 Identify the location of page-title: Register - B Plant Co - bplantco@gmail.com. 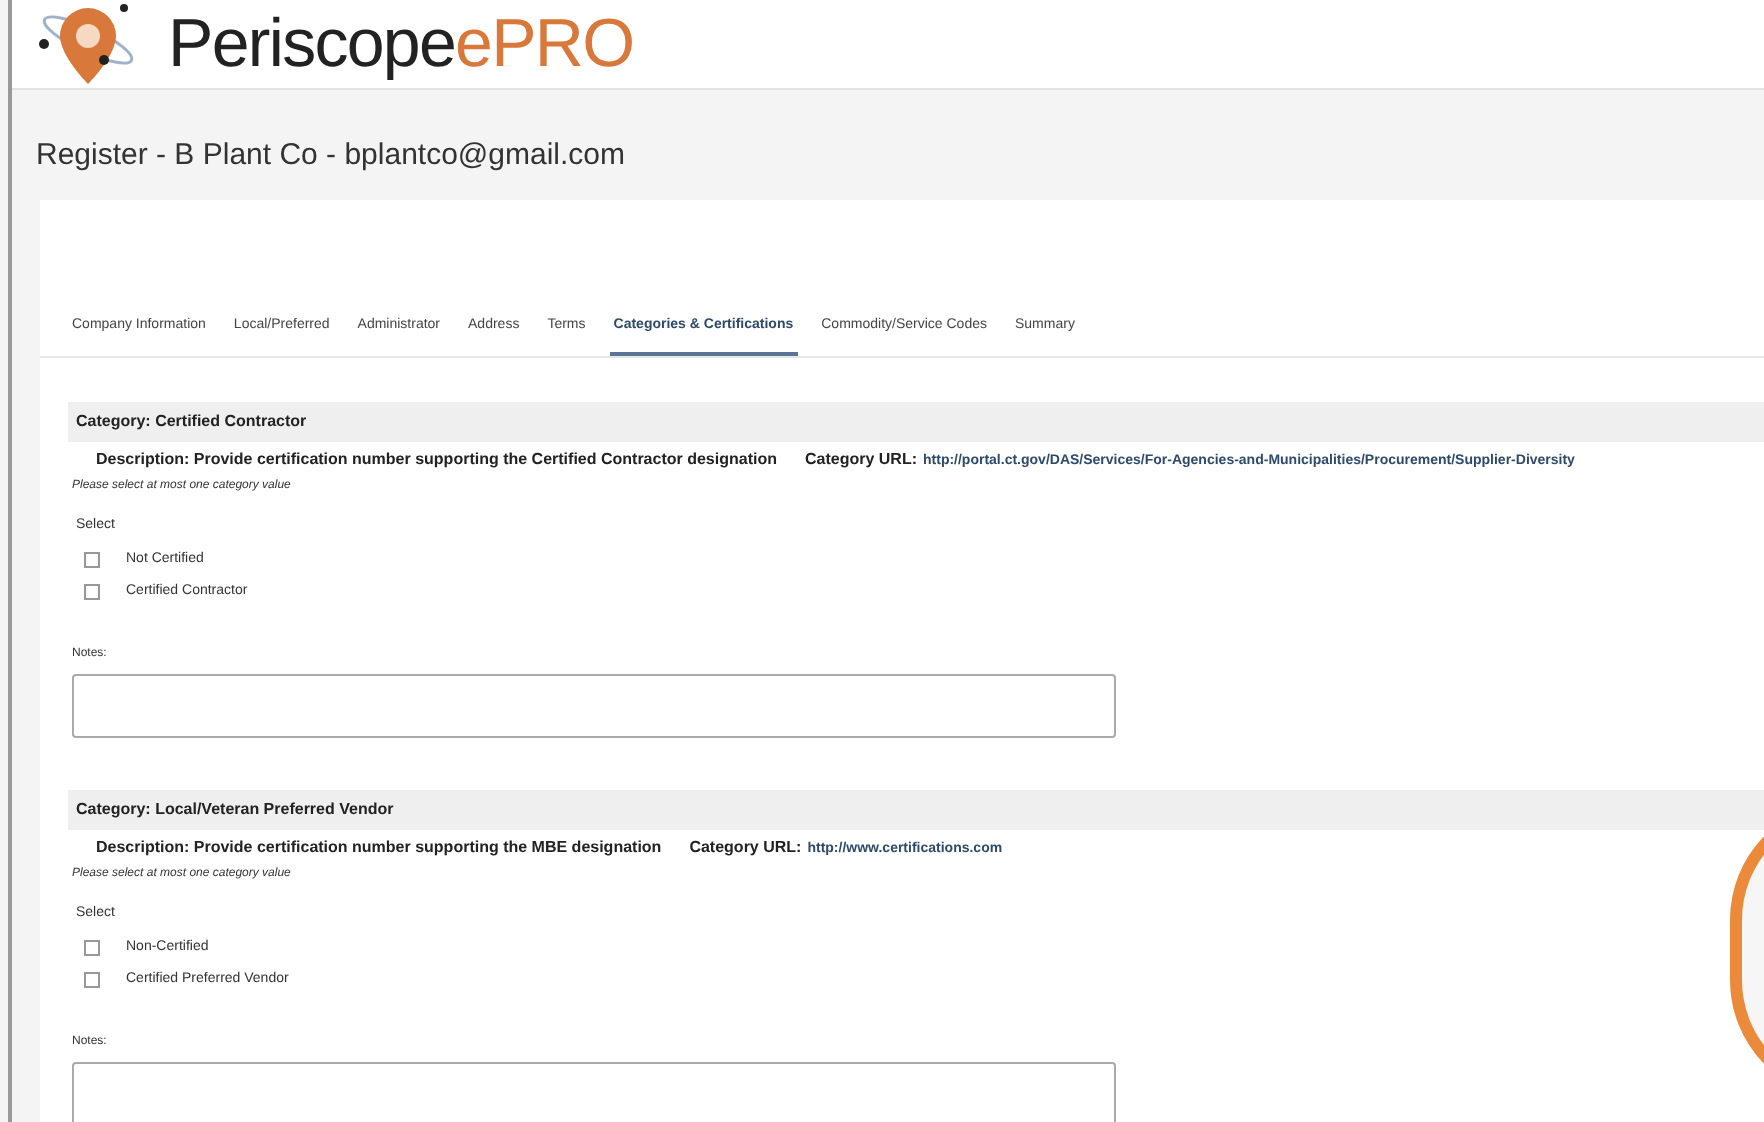
(332, 156).